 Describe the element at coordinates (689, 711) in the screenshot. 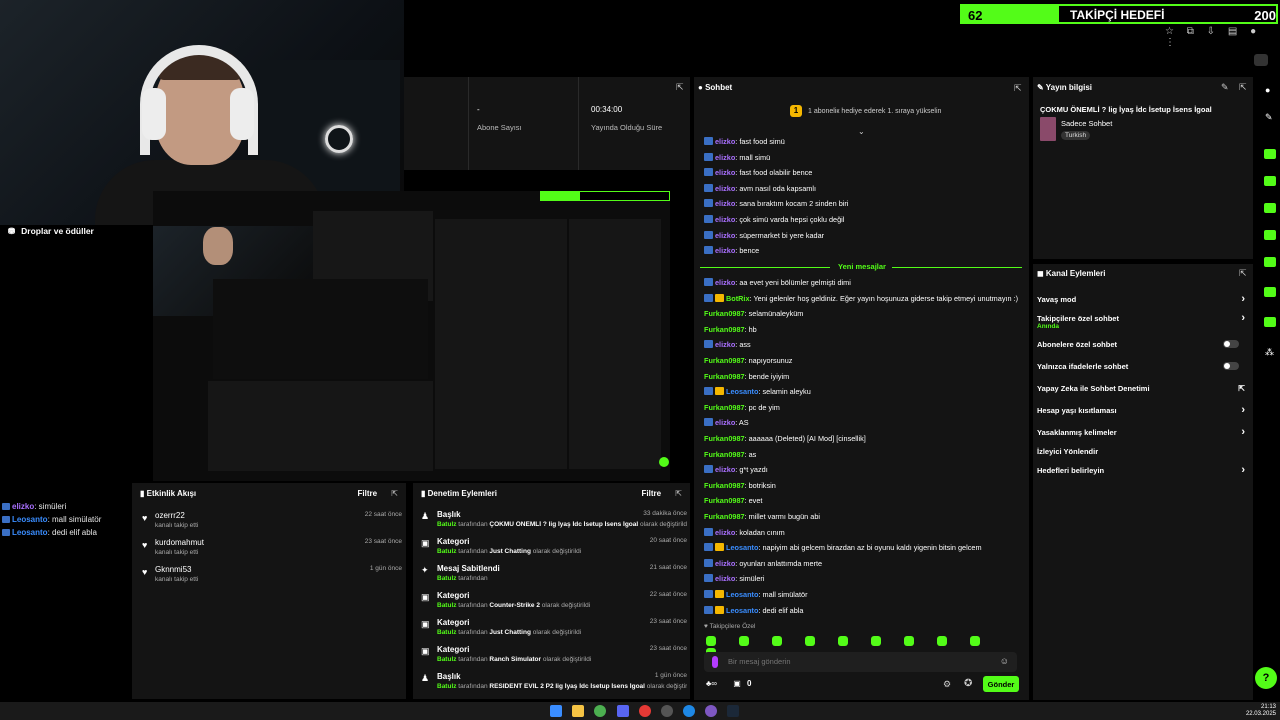

I see `edge-icon` at that location.